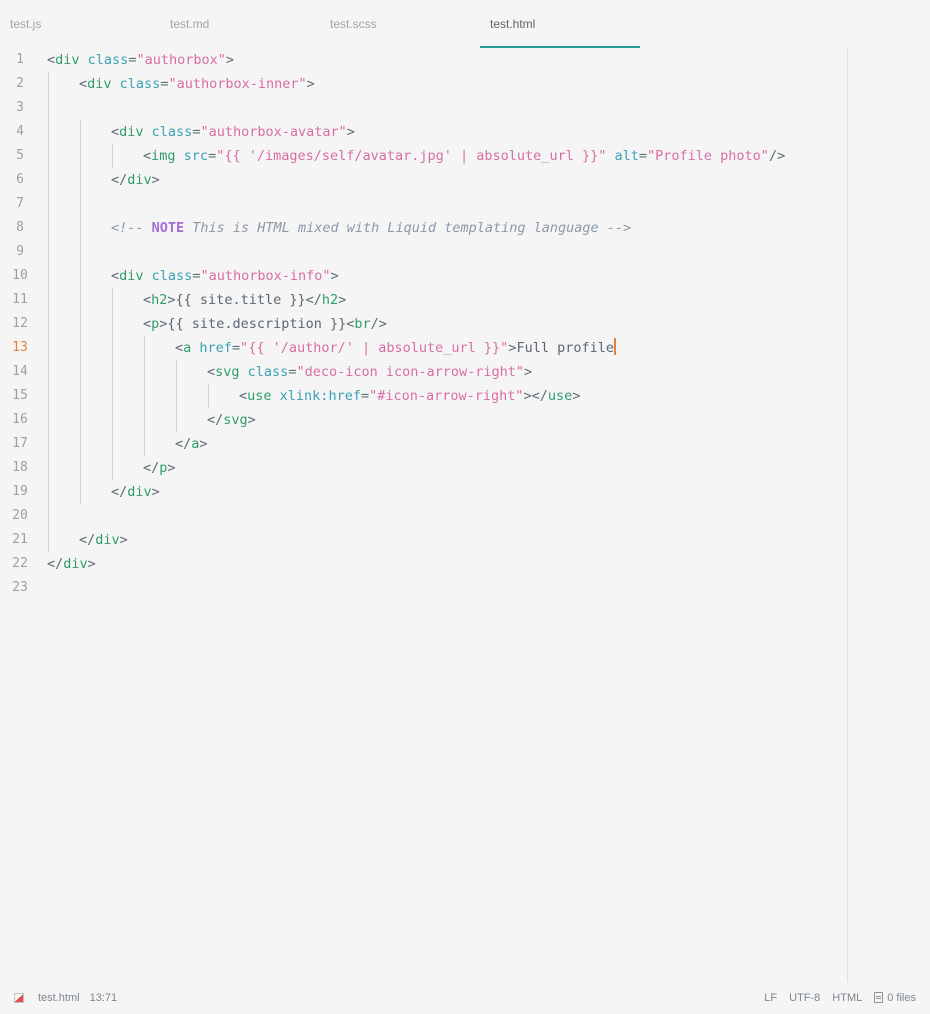 The height and width of the screenshot is (1014, 930). I want to click on code-line: <div class="authorbox-info">, so click(442, 276).